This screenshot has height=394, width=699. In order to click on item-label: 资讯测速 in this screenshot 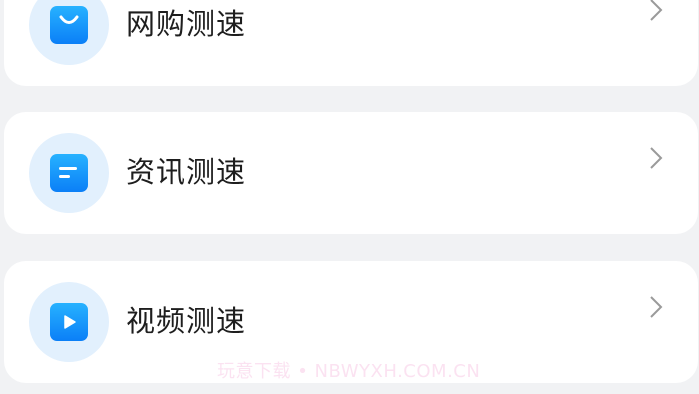, I will do `click(186, 172)`.